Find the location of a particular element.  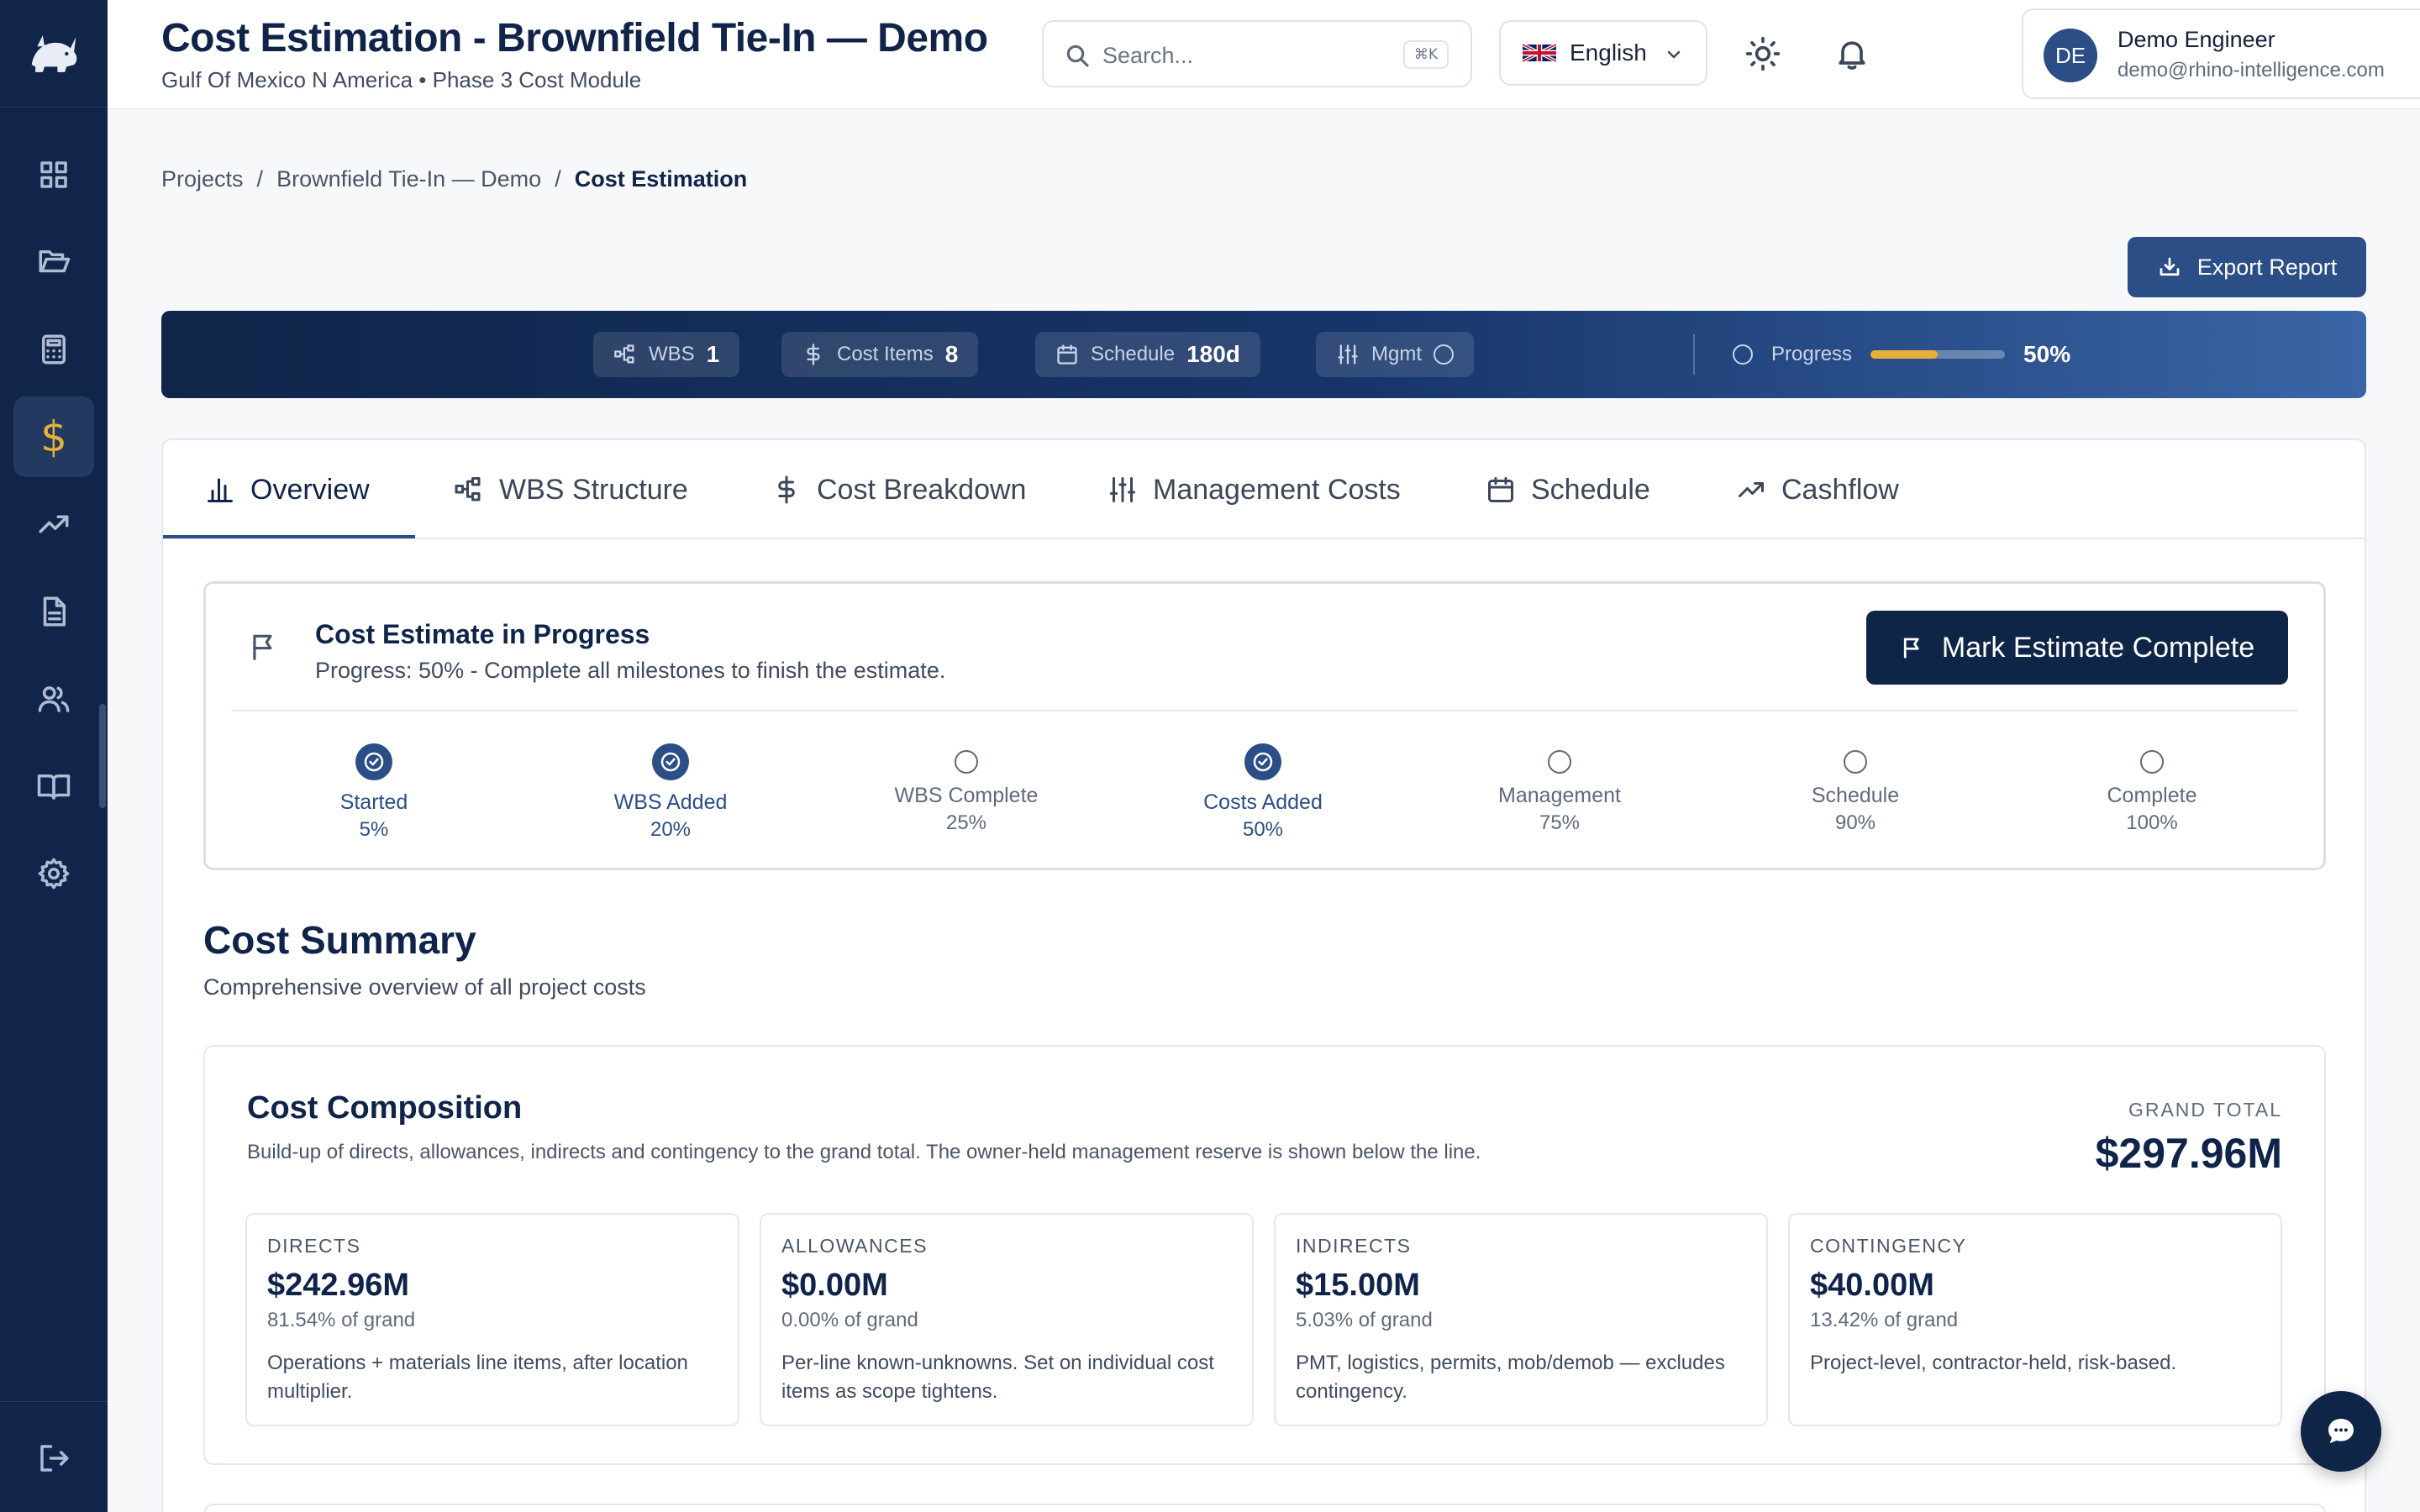

chat-bubble-icon is located at coordinates (2341, 1431).